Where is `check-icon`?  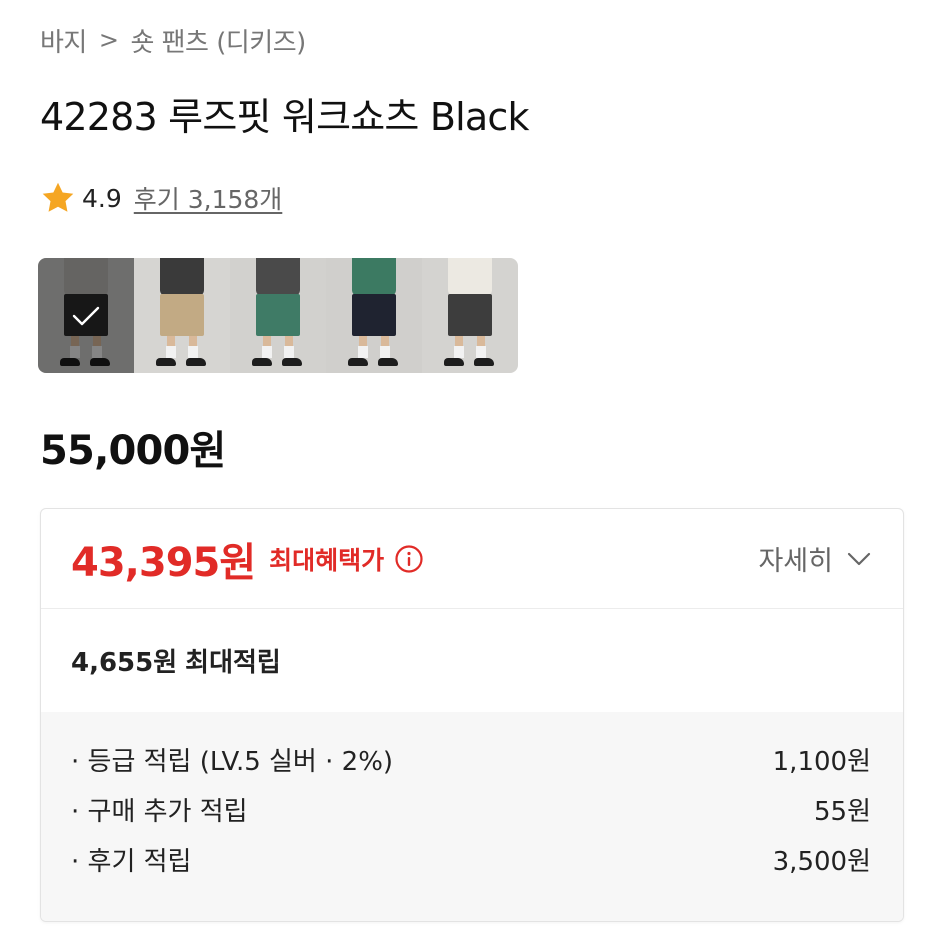
check-icon is located at coordinates (86, 315).